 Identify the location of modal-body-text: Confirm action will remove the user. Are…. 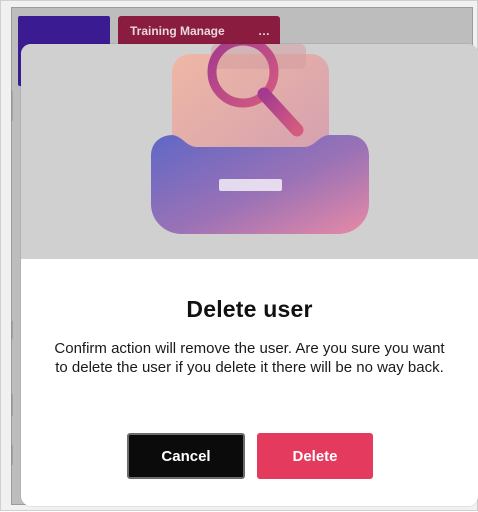
(249, 358).